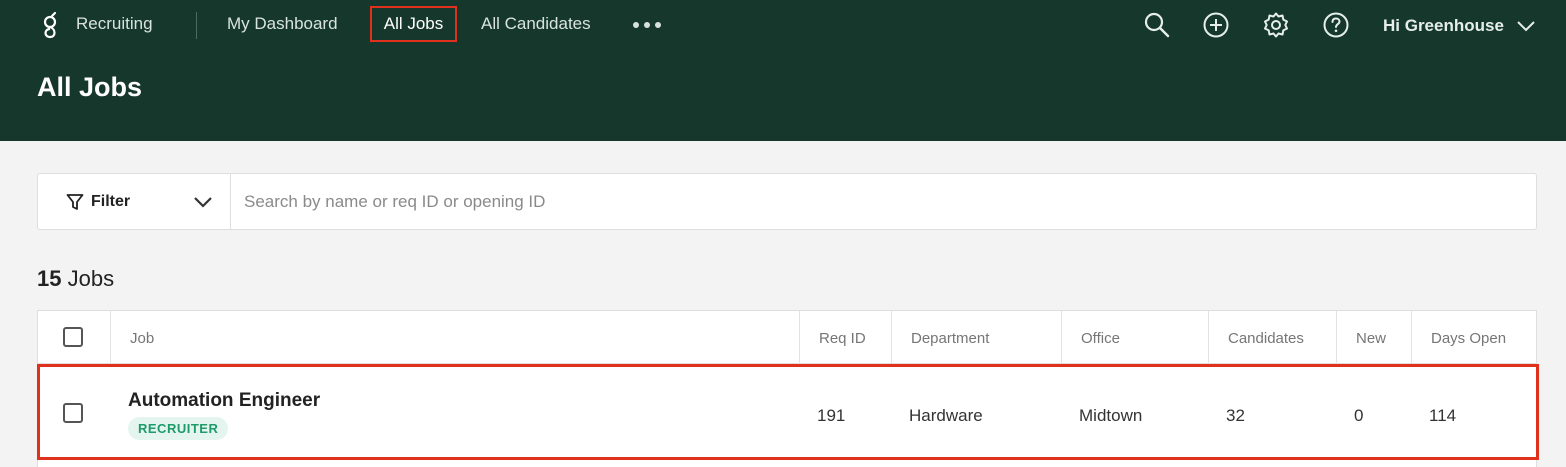 The height and width of the screenshot is (467, 1566). What do you see at coordinates (1358, 416) in the screenshot?
I see `cell-new: 0` at bounding box center [1358, 416].